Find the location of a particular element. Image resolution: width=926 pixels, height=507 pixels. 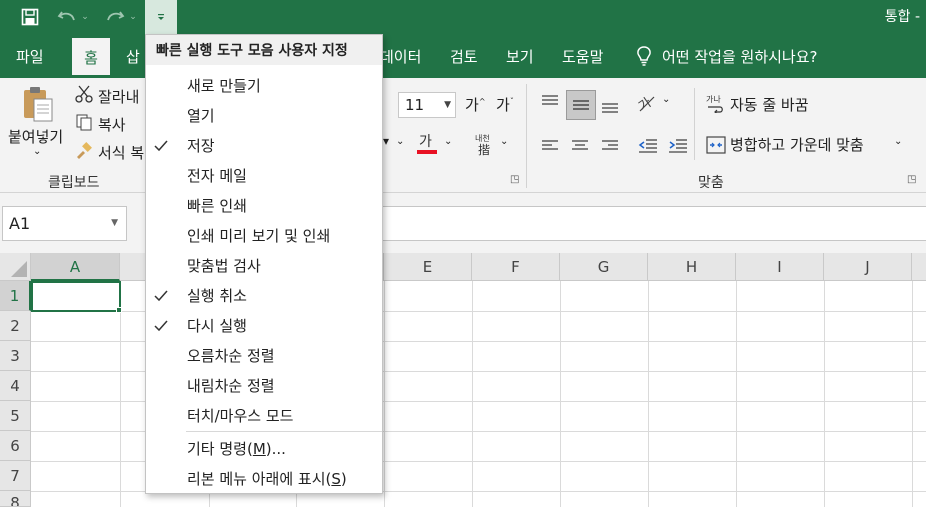

font-size-select: 11 ▼ is located at coordinates (427, 105).